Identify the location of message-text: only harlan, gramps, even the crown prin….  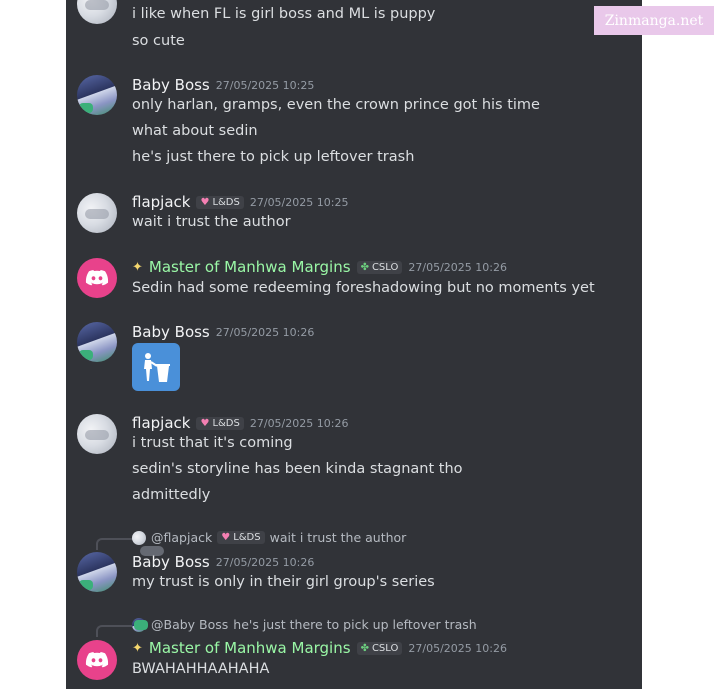
(336, 105).